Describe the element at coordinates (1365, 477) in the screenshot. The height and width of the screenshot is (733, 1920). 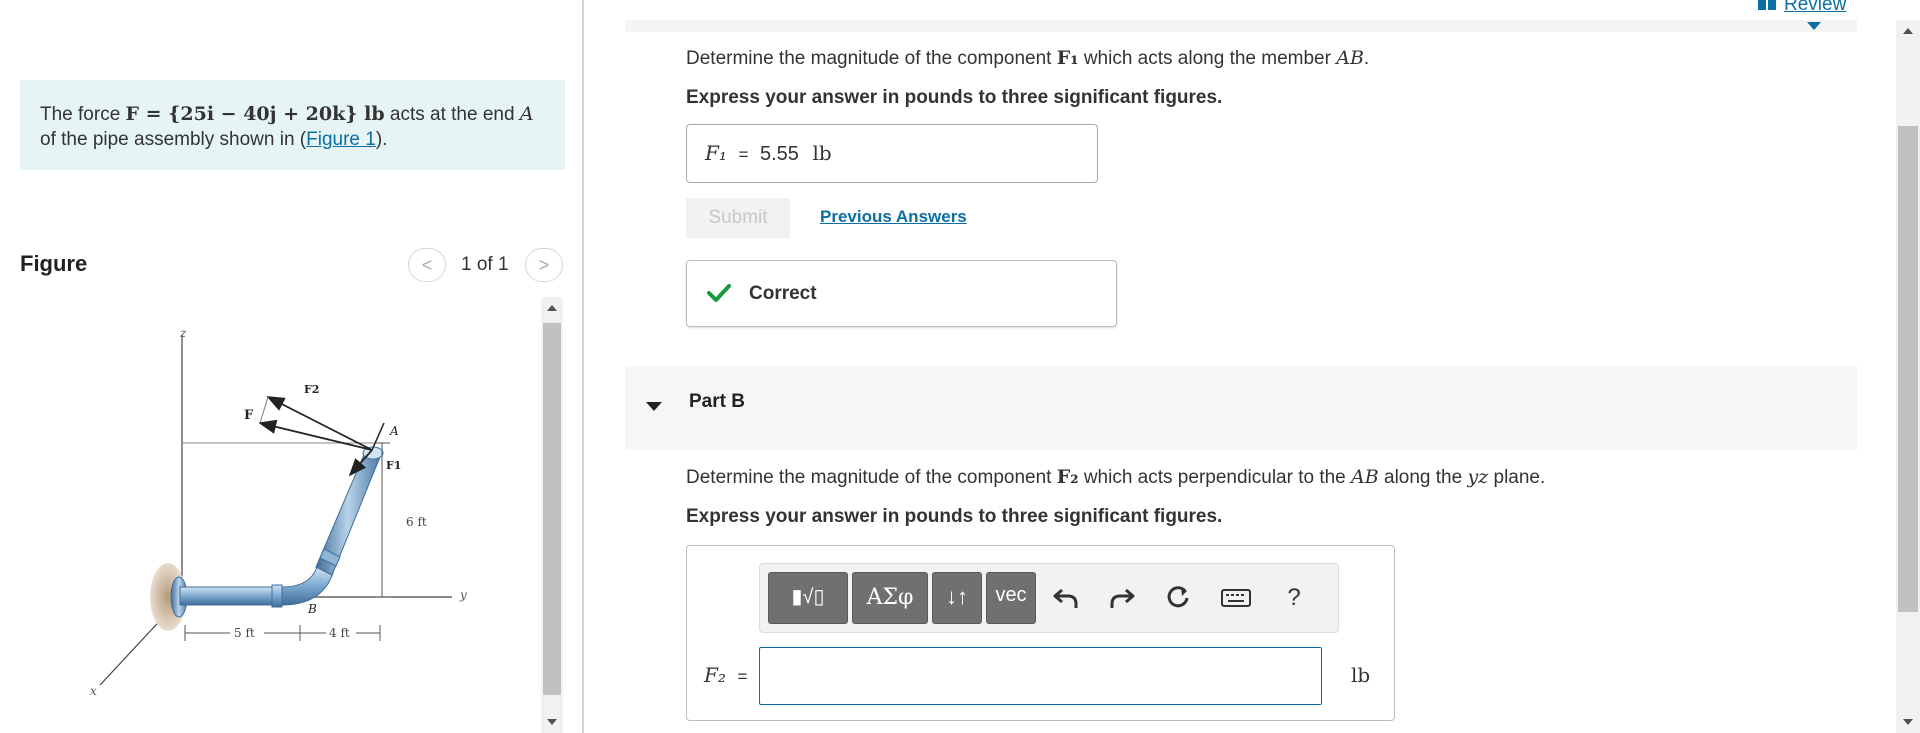
I see `part-b-member: AB` at that location.